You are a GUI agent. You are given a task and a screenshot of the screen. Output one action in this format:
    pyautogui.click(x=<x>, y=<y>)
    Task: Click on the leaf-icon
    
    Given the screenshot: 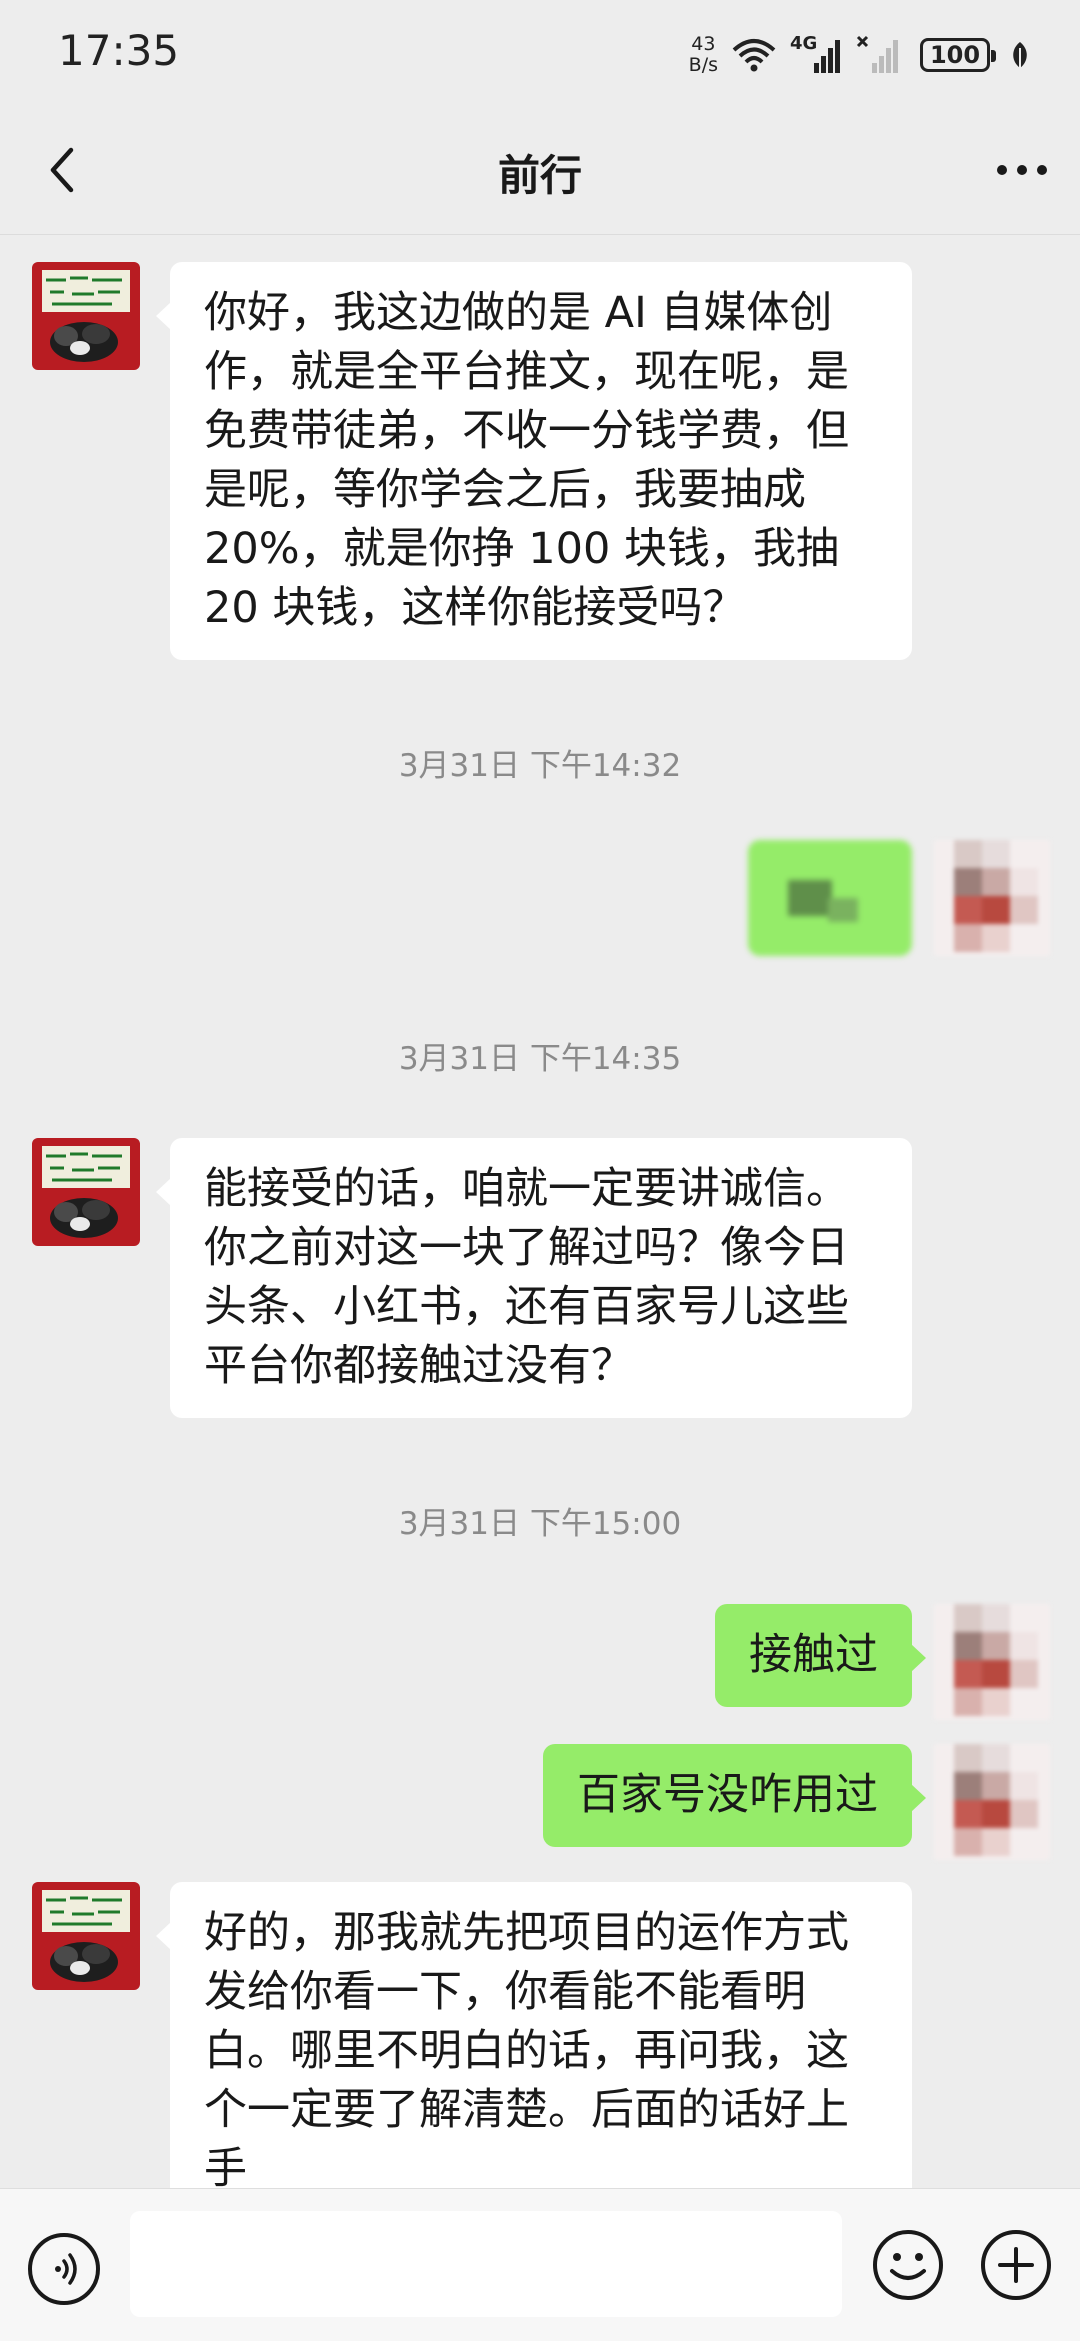 What is the action you would take?
    pyautogui.click(x=1020, y=55)
    